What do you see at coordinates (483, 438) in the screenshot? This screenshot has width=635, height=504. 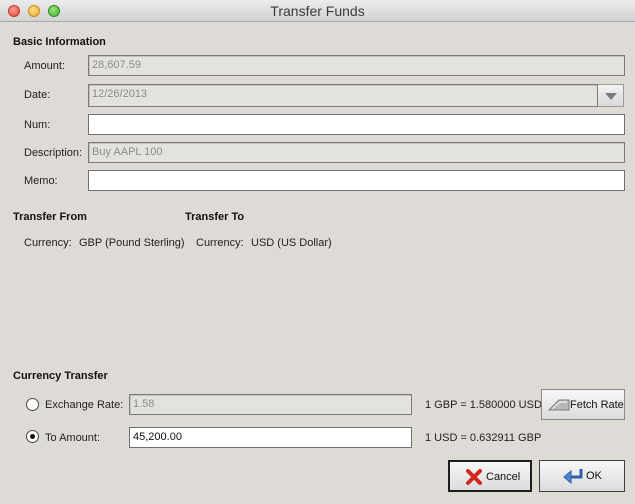 I see `to-amount-conversion: 1 USD = 0.632911 GBP` at bounding box center [483, 438].